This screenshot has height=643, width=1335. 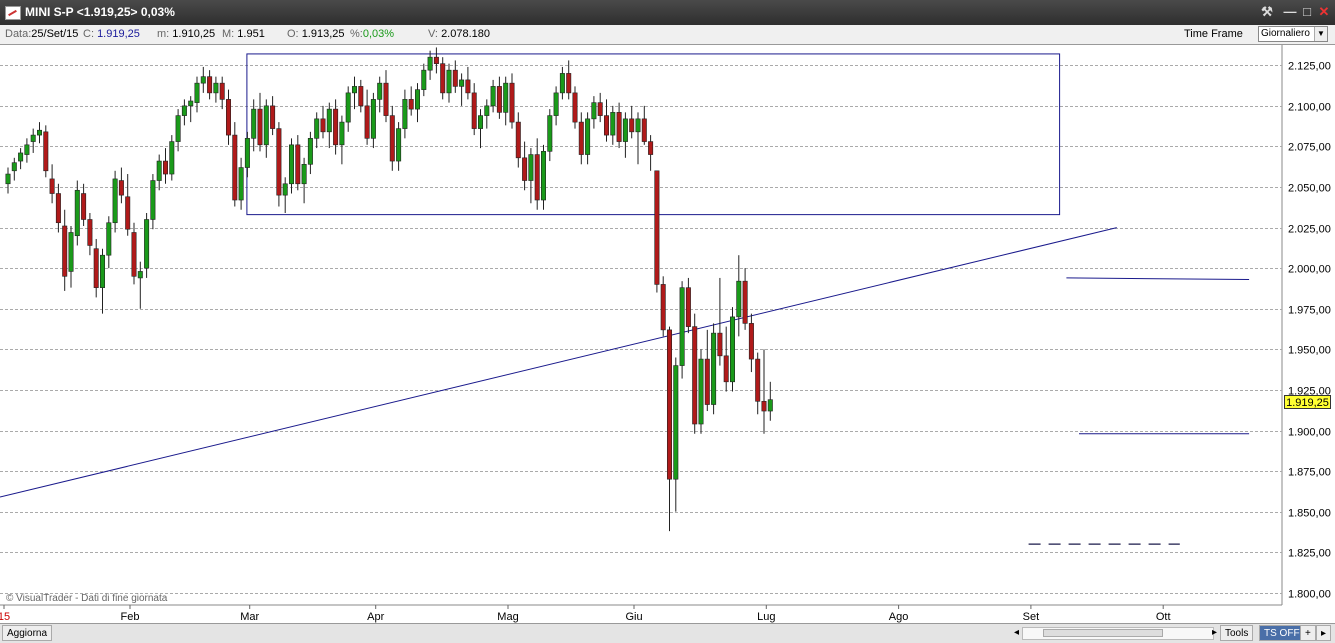 I want to click on close-button: ✕, so click(x=1324, y=12).